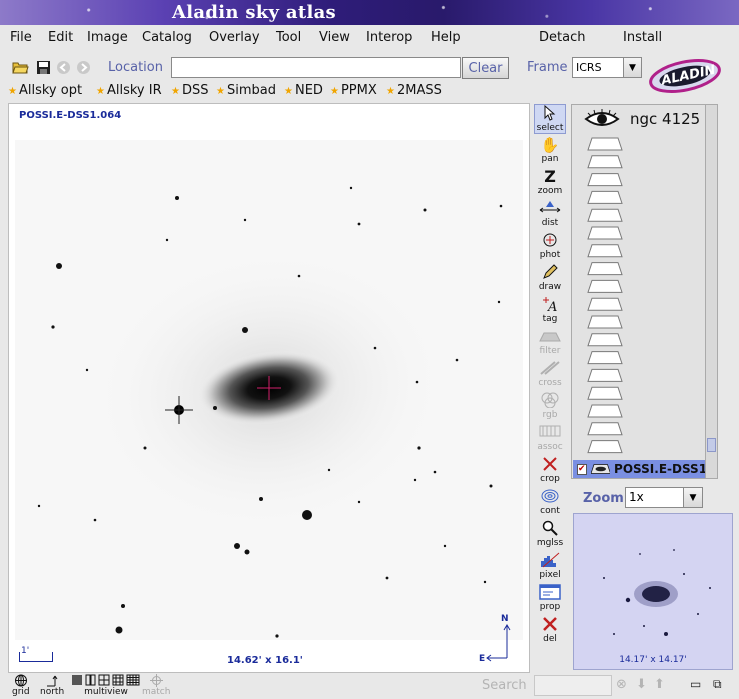  Describe the element at coordinates (20, 67) in the screenshot. I see `open-folder-icon` at that location.